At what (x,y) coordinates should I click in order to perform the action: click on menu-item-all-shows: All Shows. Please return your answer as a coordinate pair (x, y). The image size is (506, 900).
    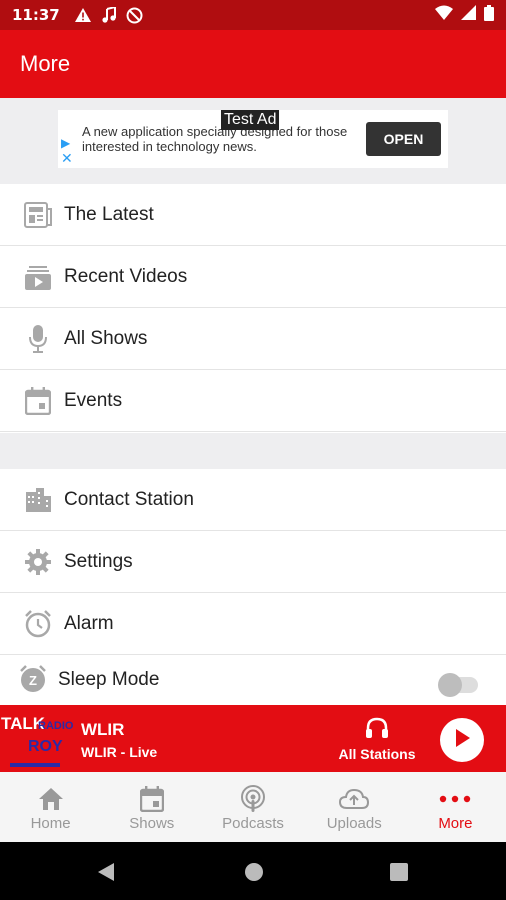
    Looking at the image, I should click on (253, 339).